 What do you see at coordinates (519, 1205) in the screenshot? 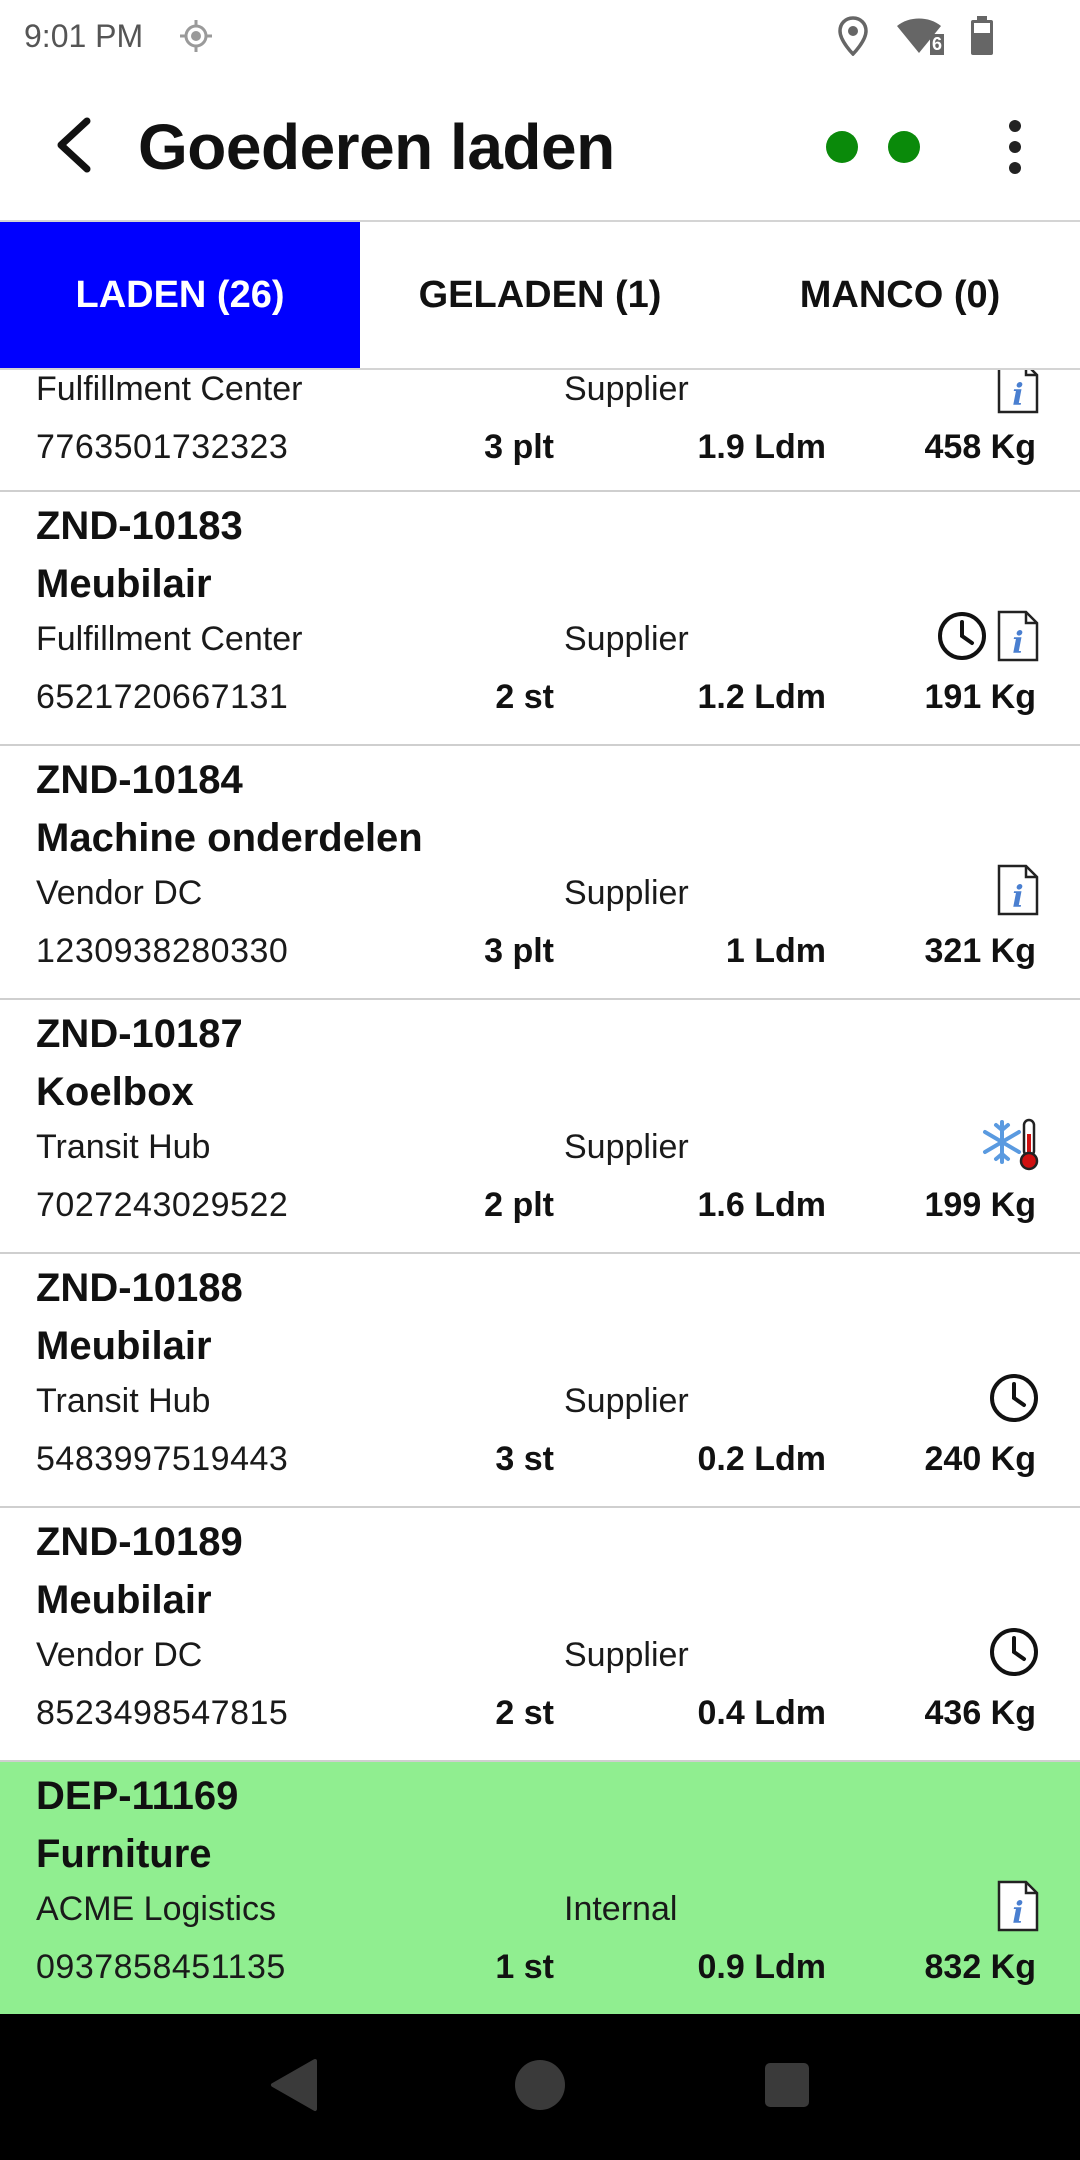
I see `item-quantity: 2 plt` at bounding box center [519, 1205].